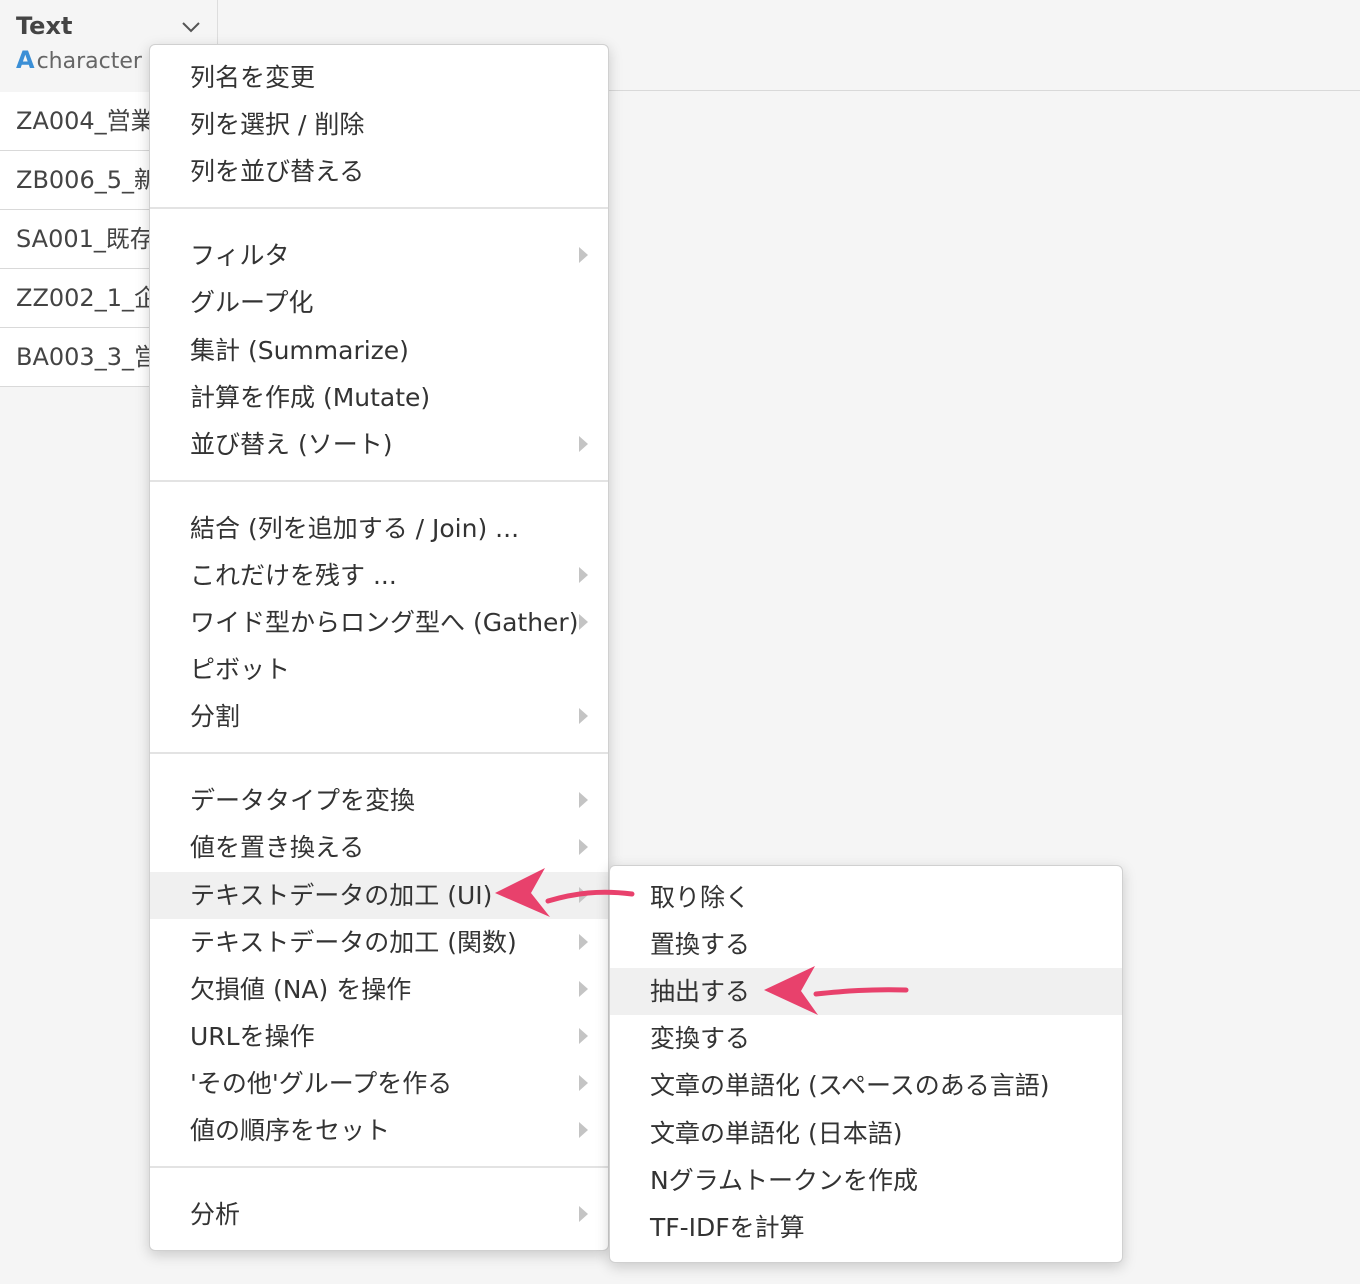  Describe the element at coordinates (384, 622) in the screenshot. I see `menu-item-label: ワイド型からロング型へ (Gather)` at that location.